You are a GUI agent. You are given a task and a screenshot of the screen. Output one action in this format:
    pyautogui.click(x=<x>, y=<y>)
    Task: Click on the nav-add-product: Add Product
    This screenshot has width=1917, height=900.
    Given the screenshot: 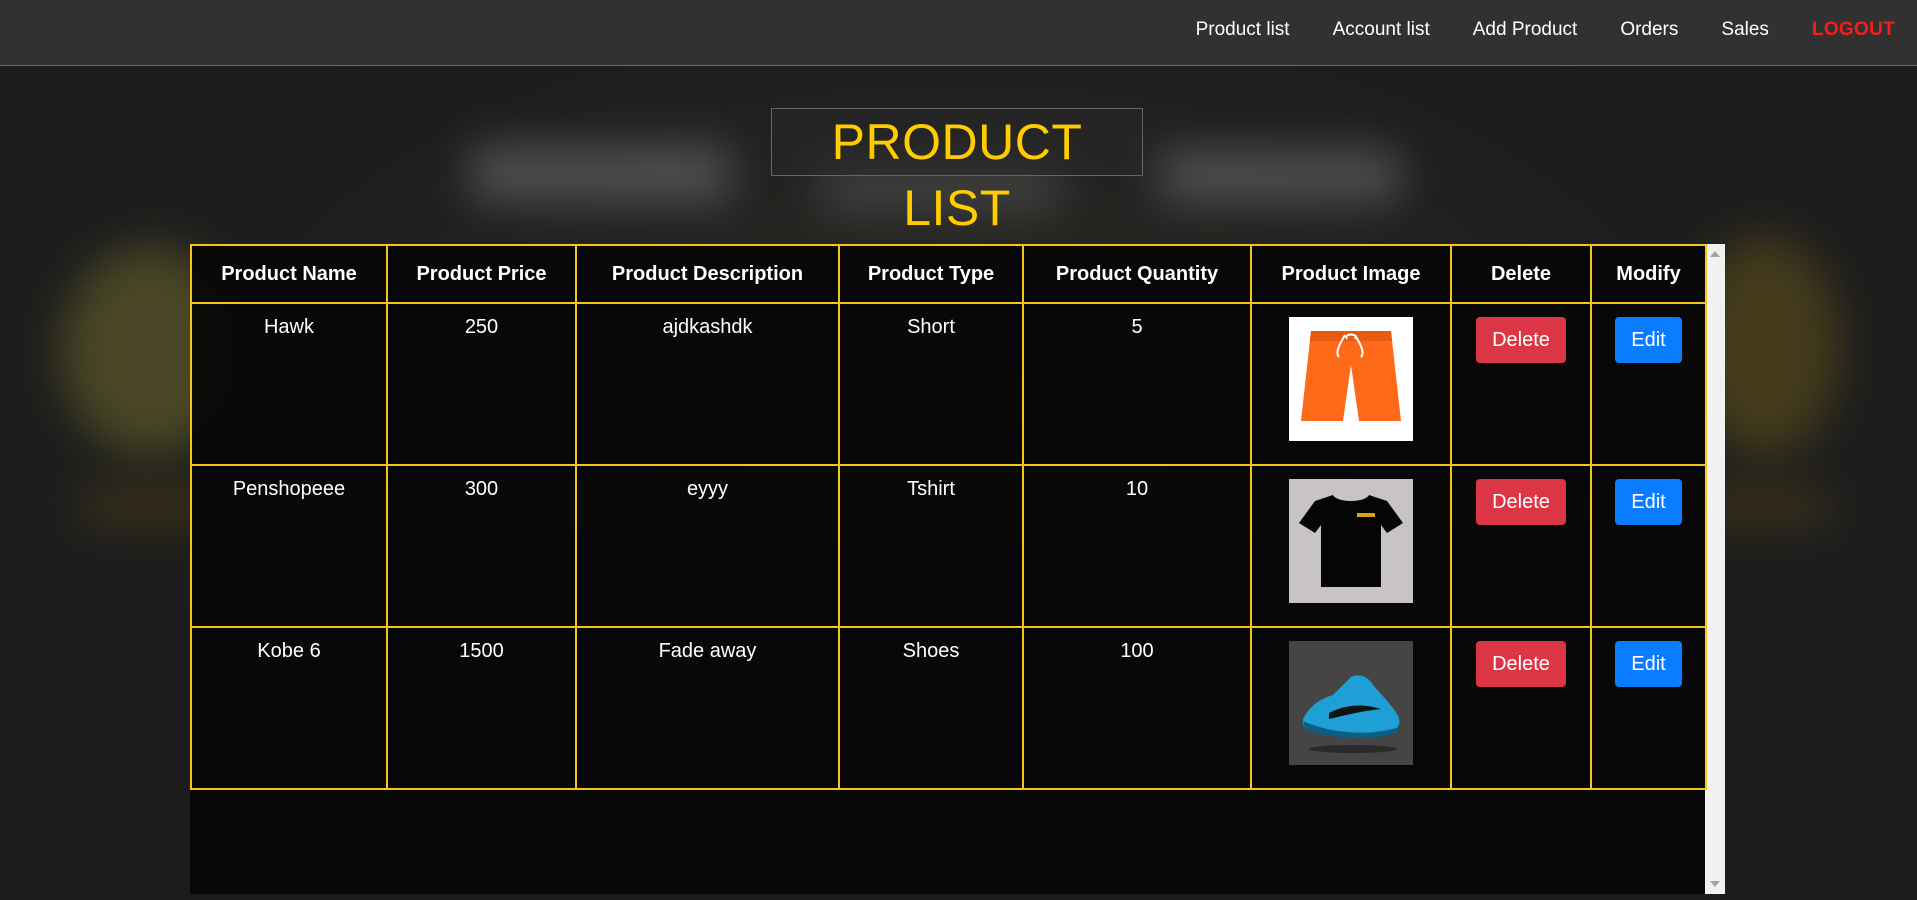 What is the action you would take?
    pyautogui.click(x=1525, y=30)
    